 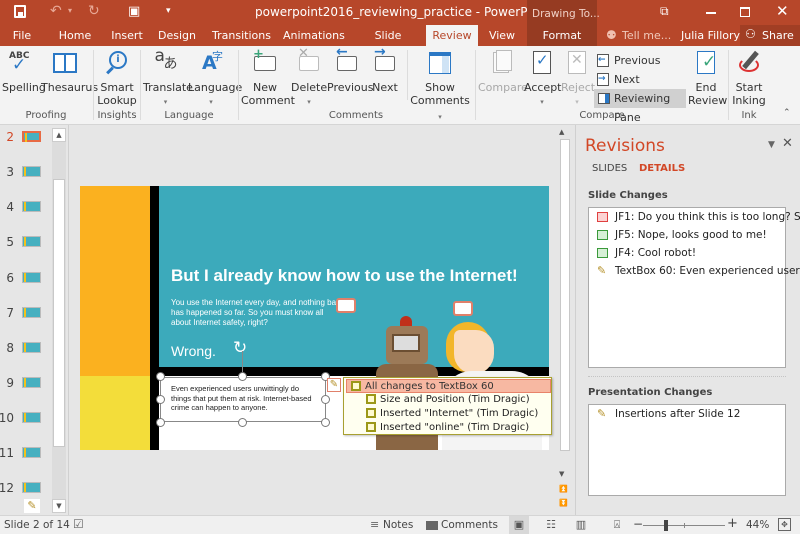 I want to click on undo-dropdown-icon: ▾, so click(x=70, y=10).